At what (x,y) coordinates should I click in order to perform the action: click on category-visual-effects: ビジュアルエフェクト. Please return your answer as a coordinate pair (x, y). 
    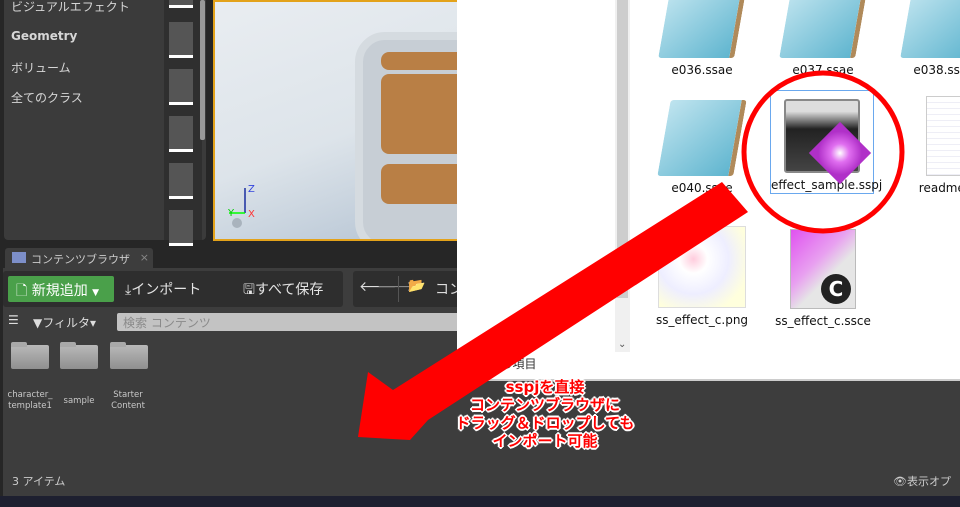
    Looking at the image, I should click on (70, 7).